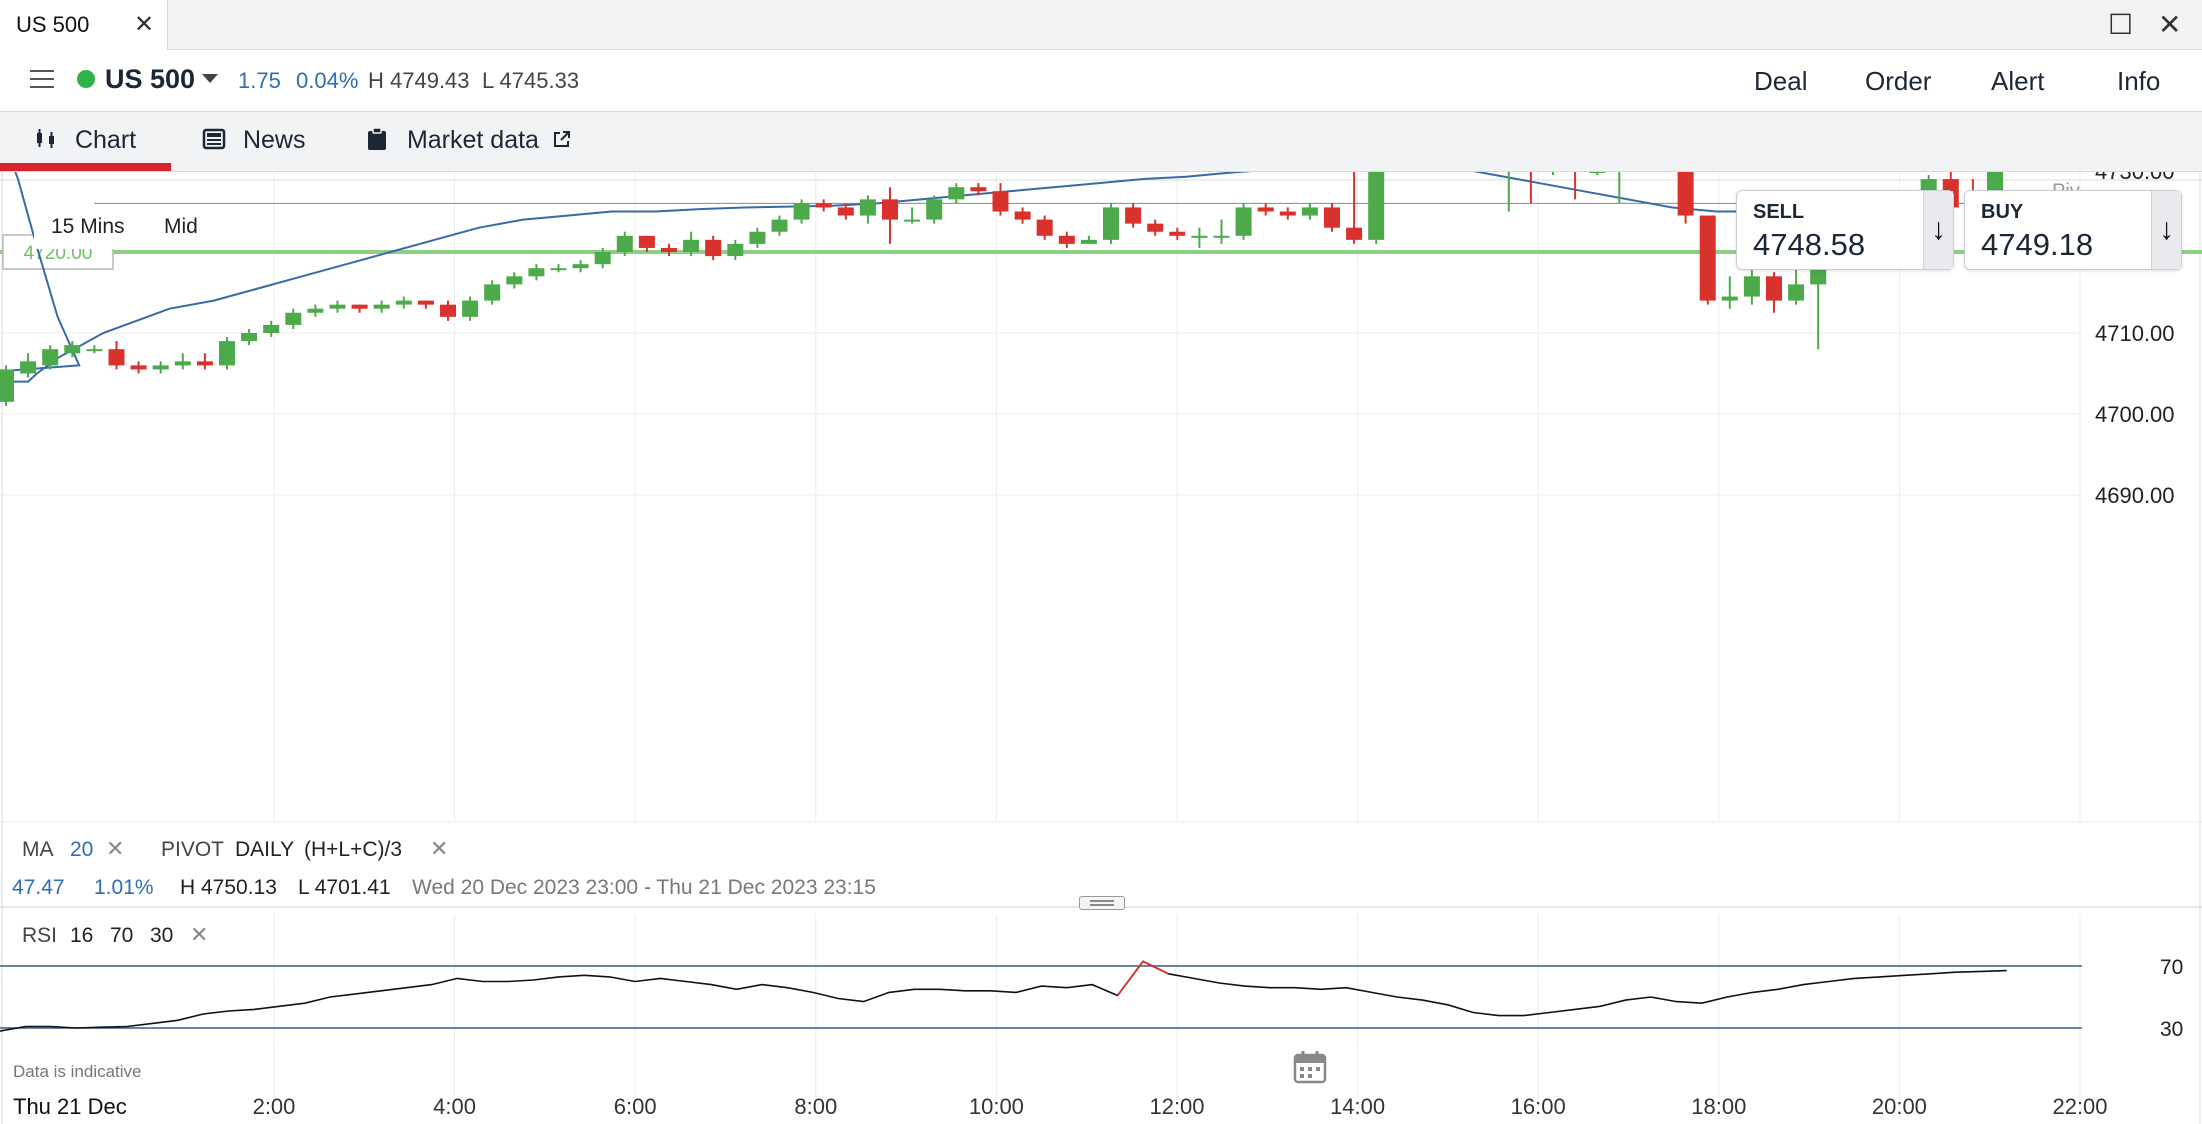 This screenshot has width=2202, height=1124. I want to click on external-link-icon, so click(562, 139).